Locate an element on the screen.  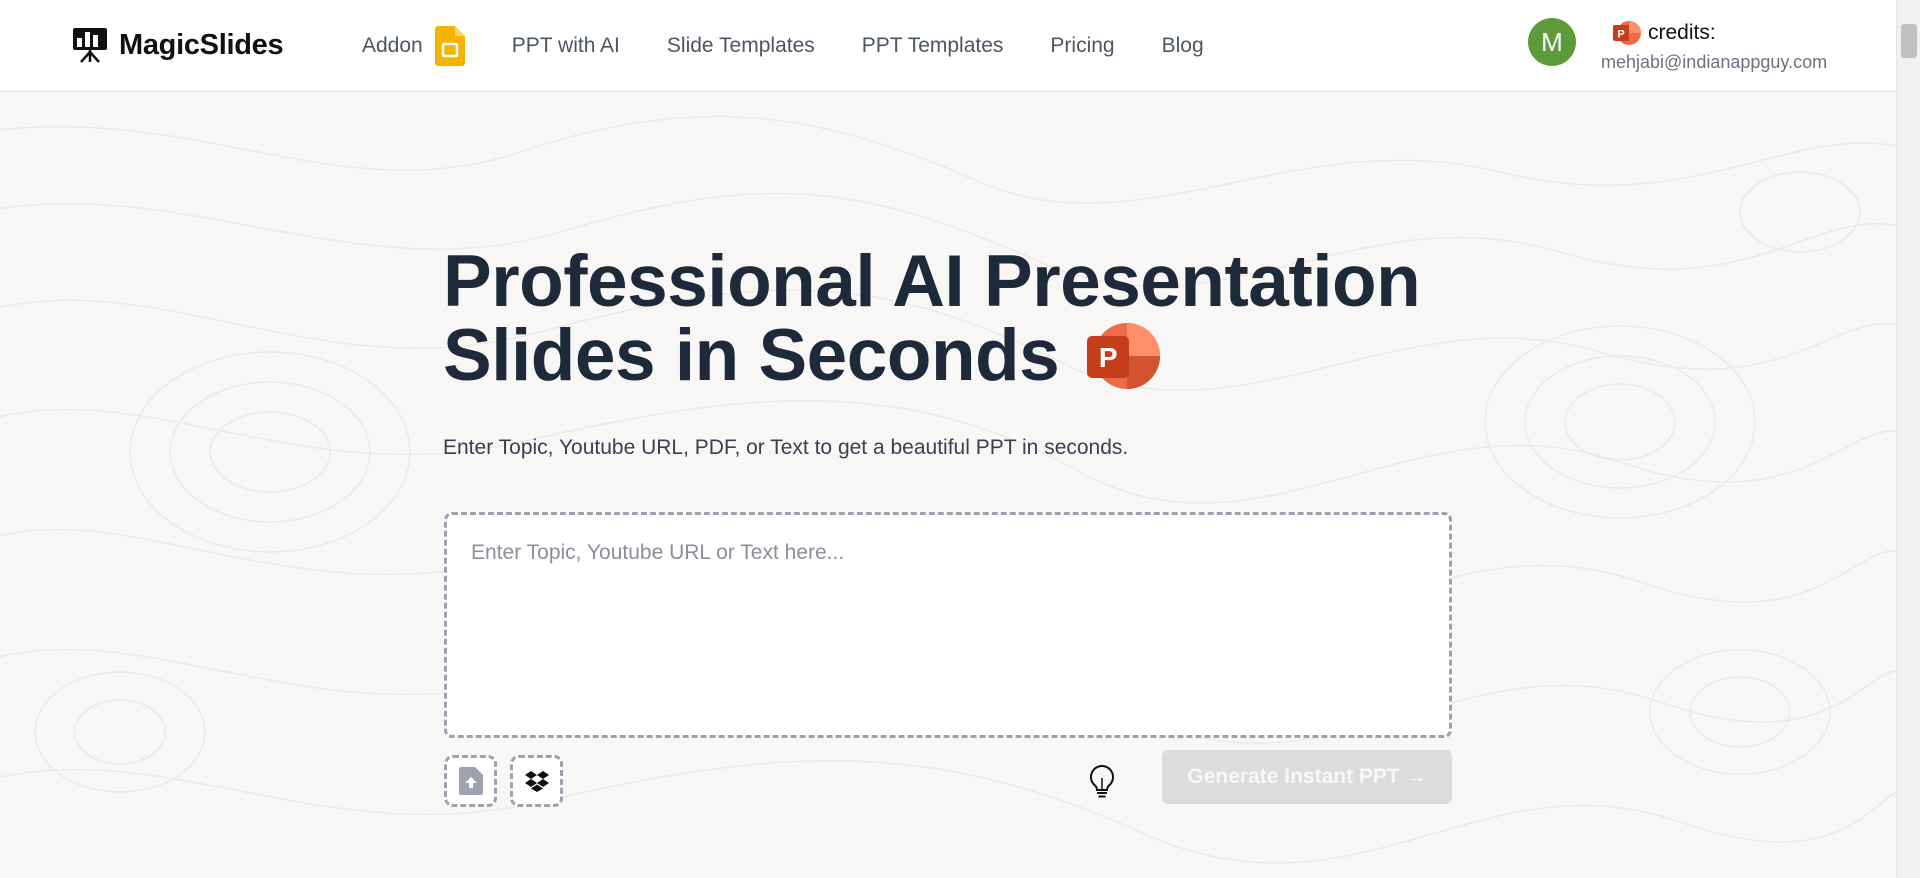
nav-item-ppt-templates: PPT Templates is located at coordinates (933, 46).